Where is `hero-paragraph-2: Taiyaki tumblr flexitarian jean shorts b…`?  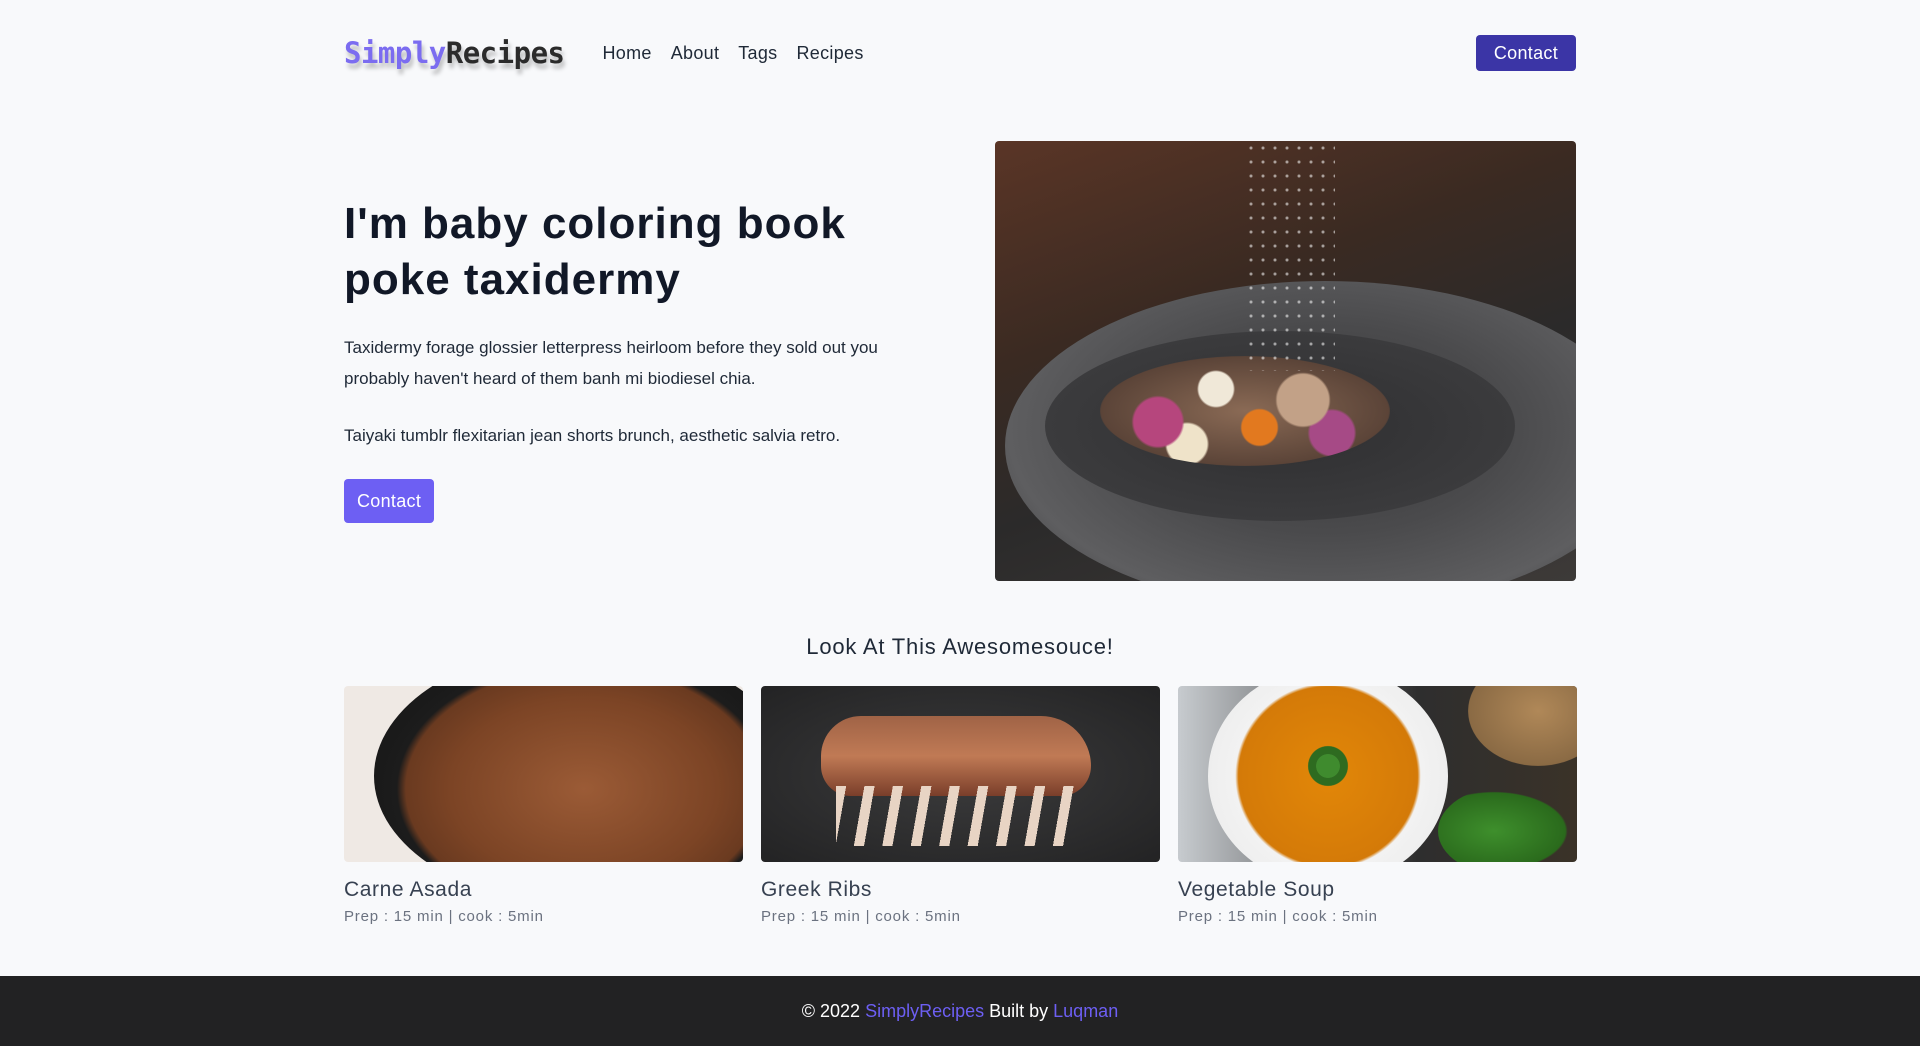 hero-paragraph-2: Taiyaki tumblr flexitarian jean shorts b… is located at coordinates (592, 435).